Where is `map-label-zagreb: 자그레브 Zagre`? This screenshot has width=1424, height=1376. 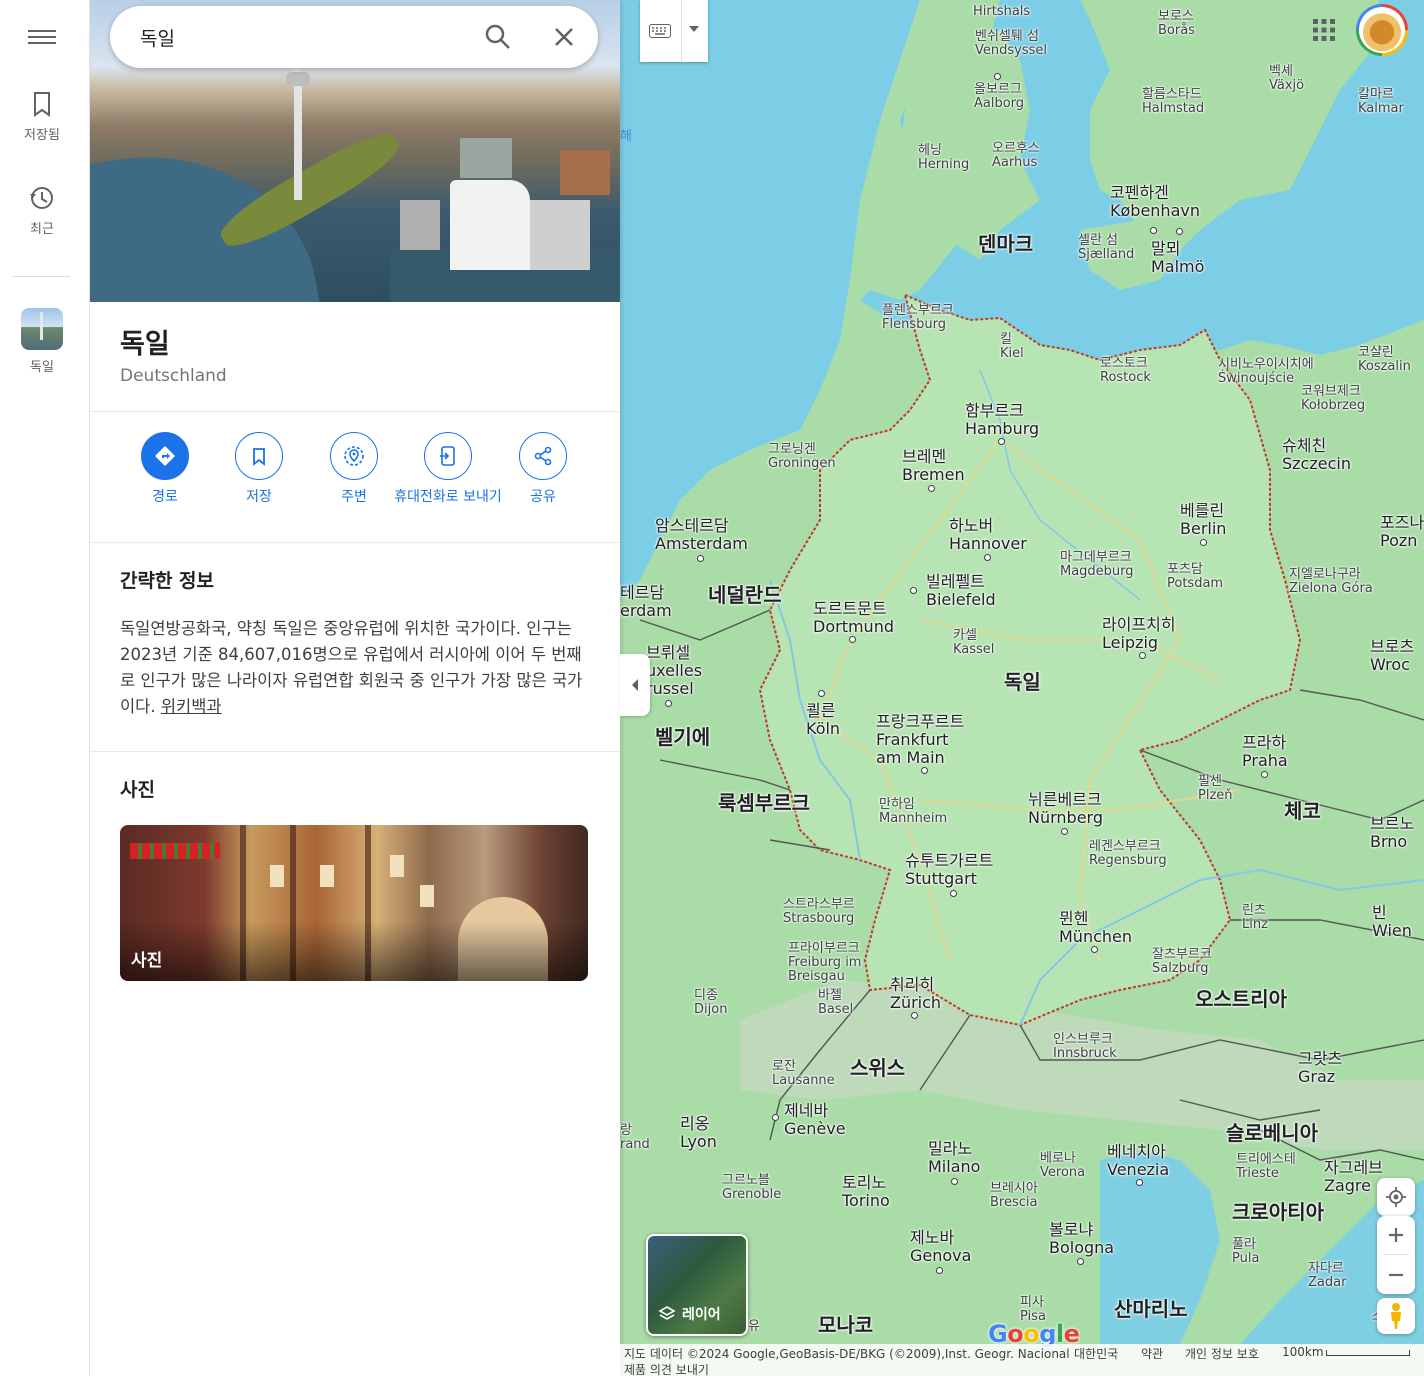
map-label-zagreb: 자그레브 Zagre is located at coordinates (1353, 1177).